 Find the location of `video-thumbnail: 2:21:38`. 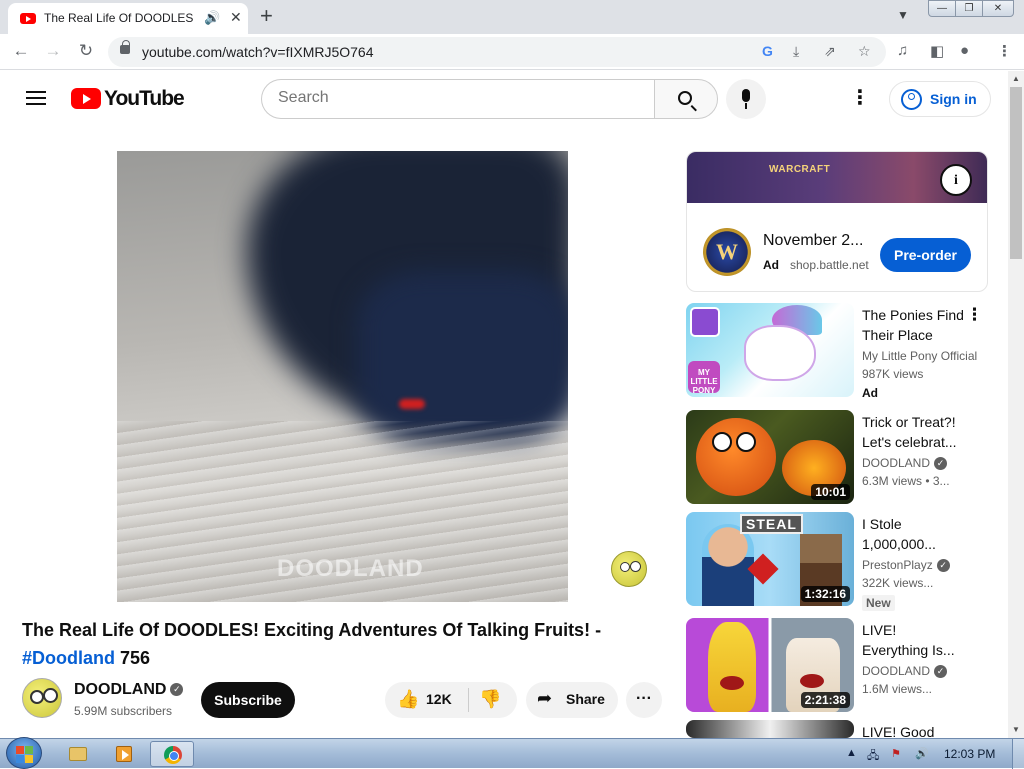

video-thumbnail: 2:21:38 is located at coordinates (770, 665).